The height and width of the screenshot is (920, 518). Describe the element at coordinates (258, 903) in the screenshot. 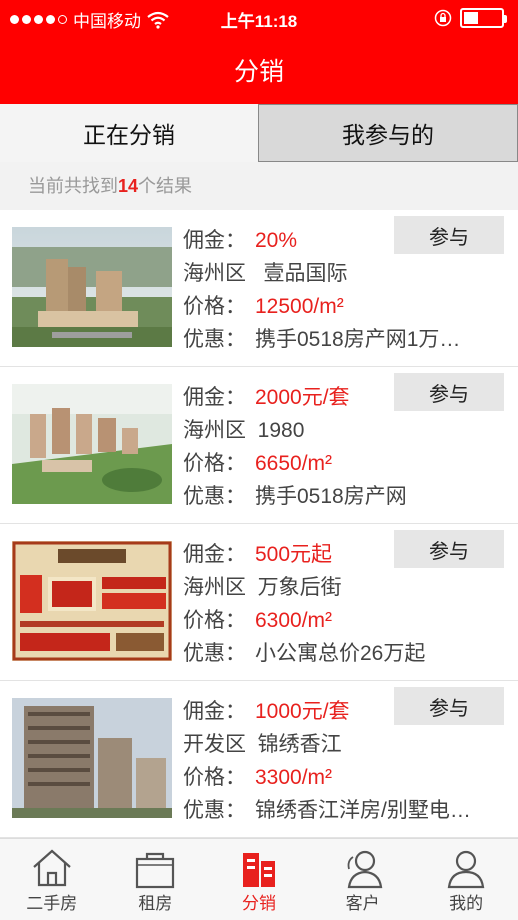

I see `nav-label: 分销` at that location.